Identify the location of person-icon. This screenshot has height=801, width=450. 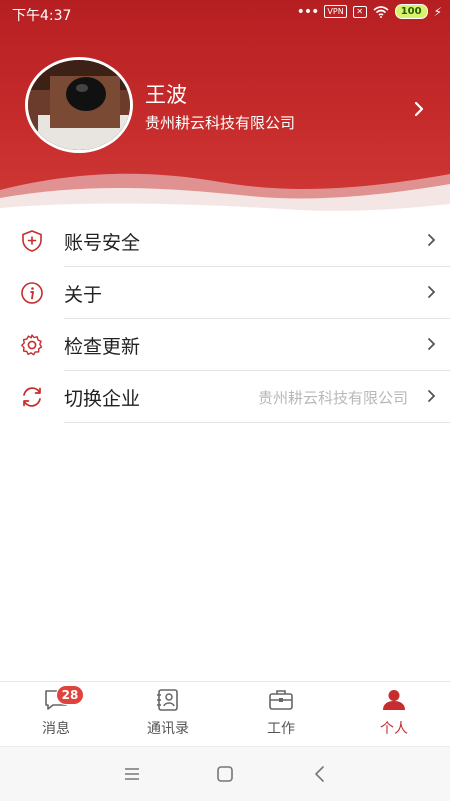
(394, 700).